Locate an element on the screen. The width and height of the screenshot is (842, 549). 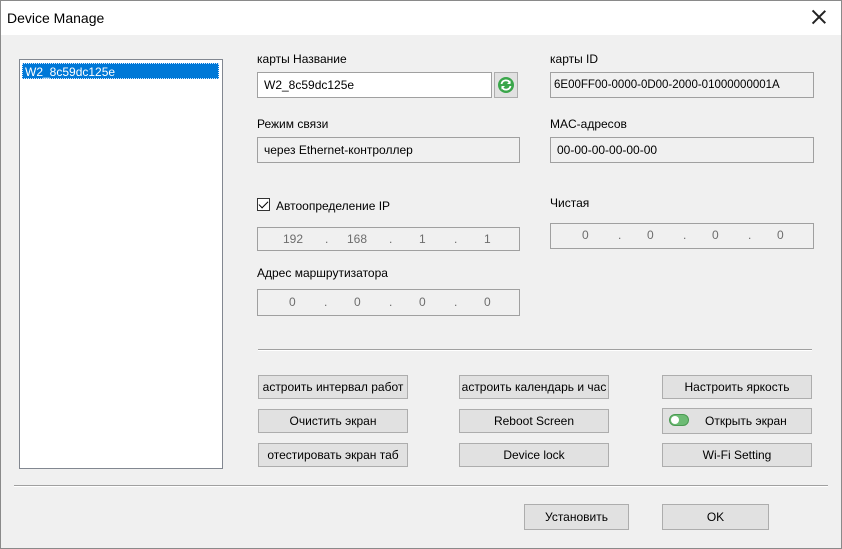
divider is located at coordinates (535, 350).